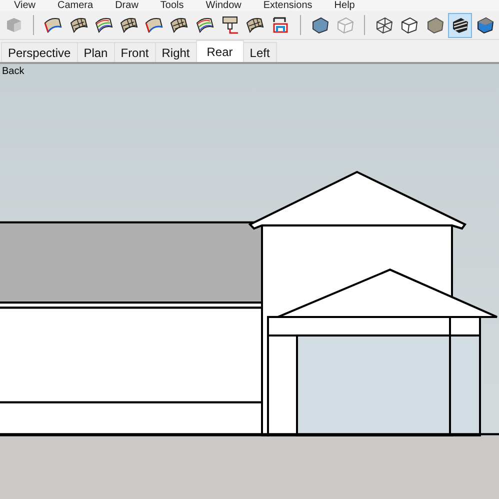 Image resolution: width=499 pixels, height=499 pixels. Describe the element at coordinates (460, 25) in the screenshot. I see `toolbar-button` at that location.